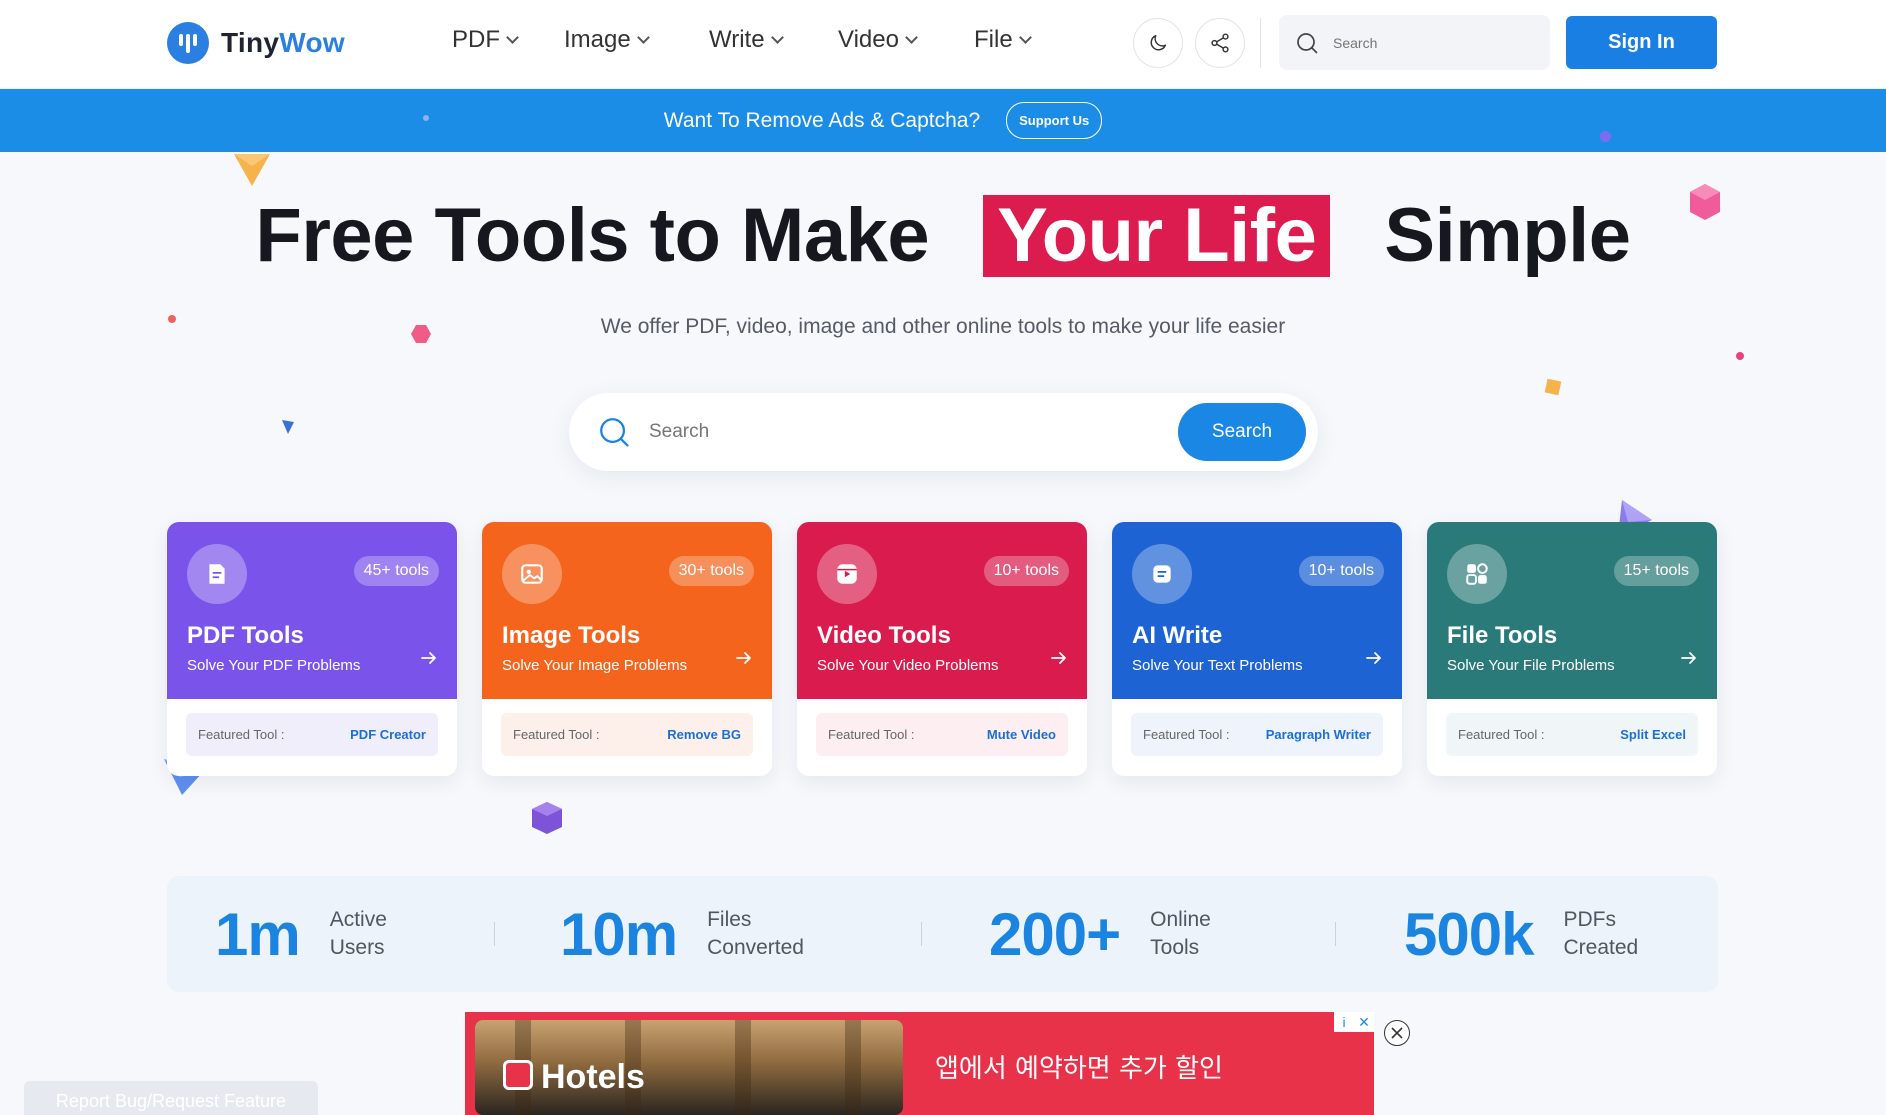 Image resolution: width=1886 pixels, height=1115 pixels. I want to click on stat-value: 200+, so click(1055, 934).